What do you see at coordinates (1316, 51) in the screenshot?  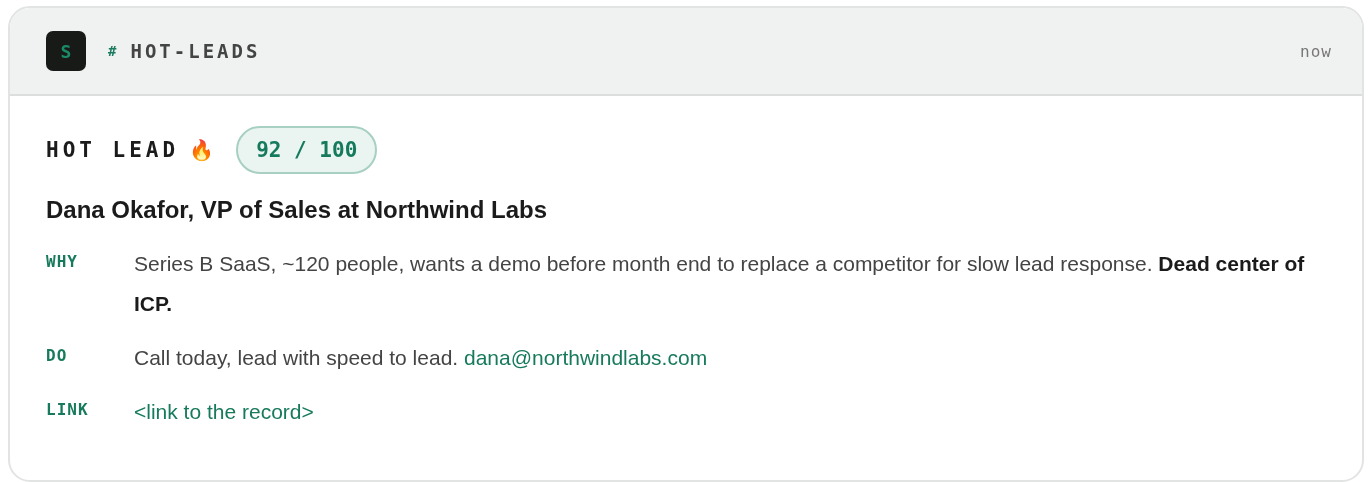 I see `timestamp: now` at bounding box center [1316, 51].